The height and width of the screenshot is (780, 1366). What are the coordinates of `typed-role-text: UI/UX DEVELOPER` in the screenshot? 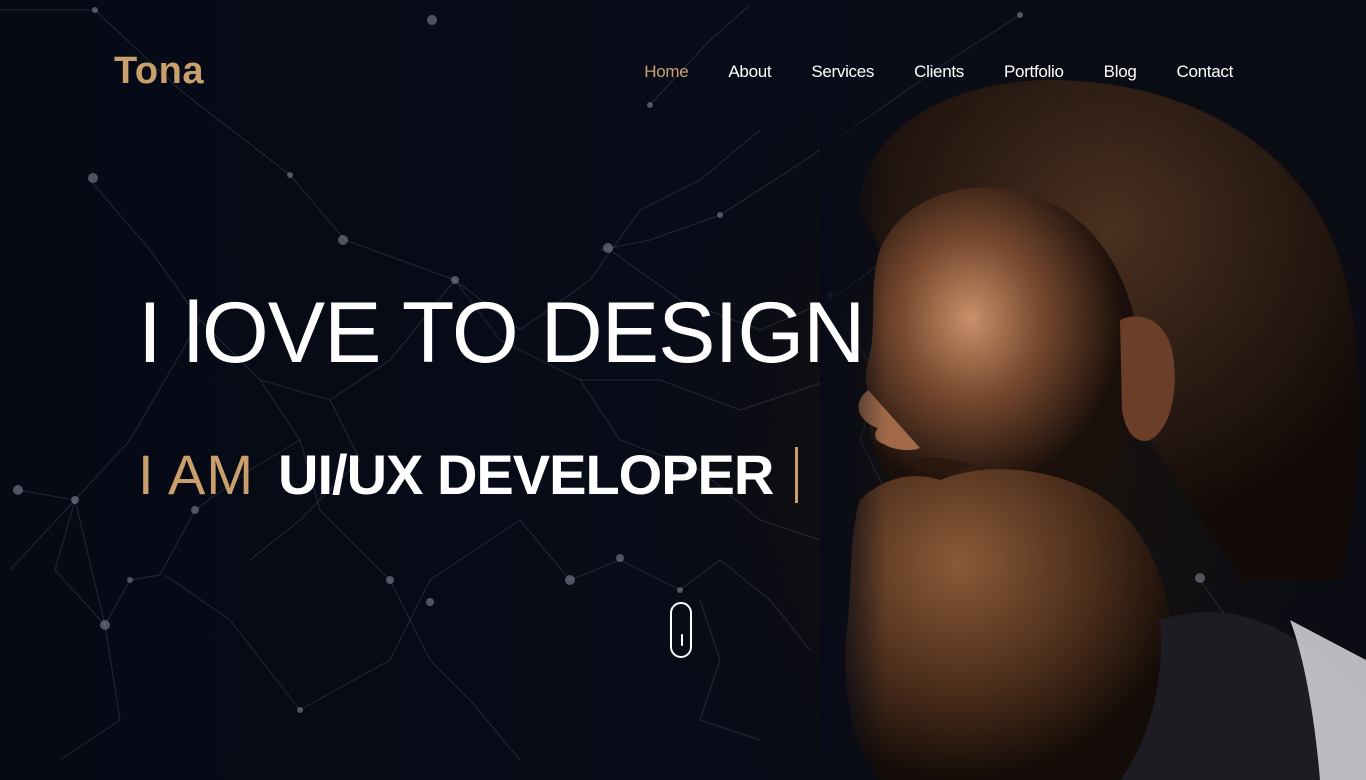 It's located at (526, 474).